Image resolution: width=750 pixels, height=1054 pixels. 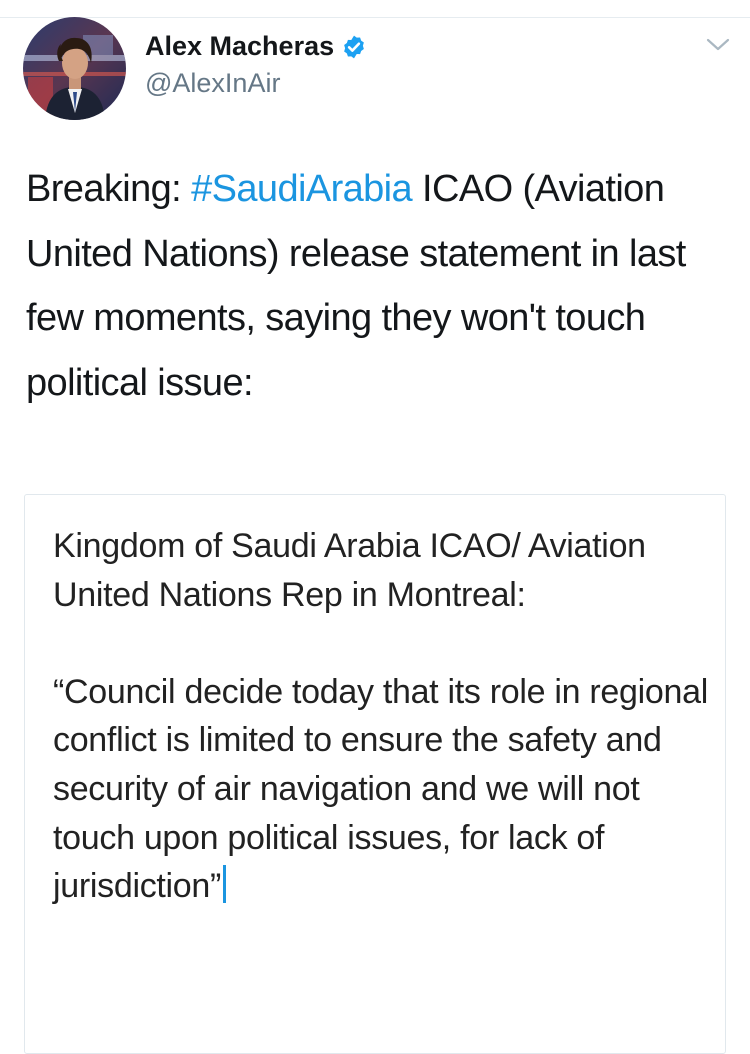 I want to click on verified-badge-icon, so click(x=354, y=47).